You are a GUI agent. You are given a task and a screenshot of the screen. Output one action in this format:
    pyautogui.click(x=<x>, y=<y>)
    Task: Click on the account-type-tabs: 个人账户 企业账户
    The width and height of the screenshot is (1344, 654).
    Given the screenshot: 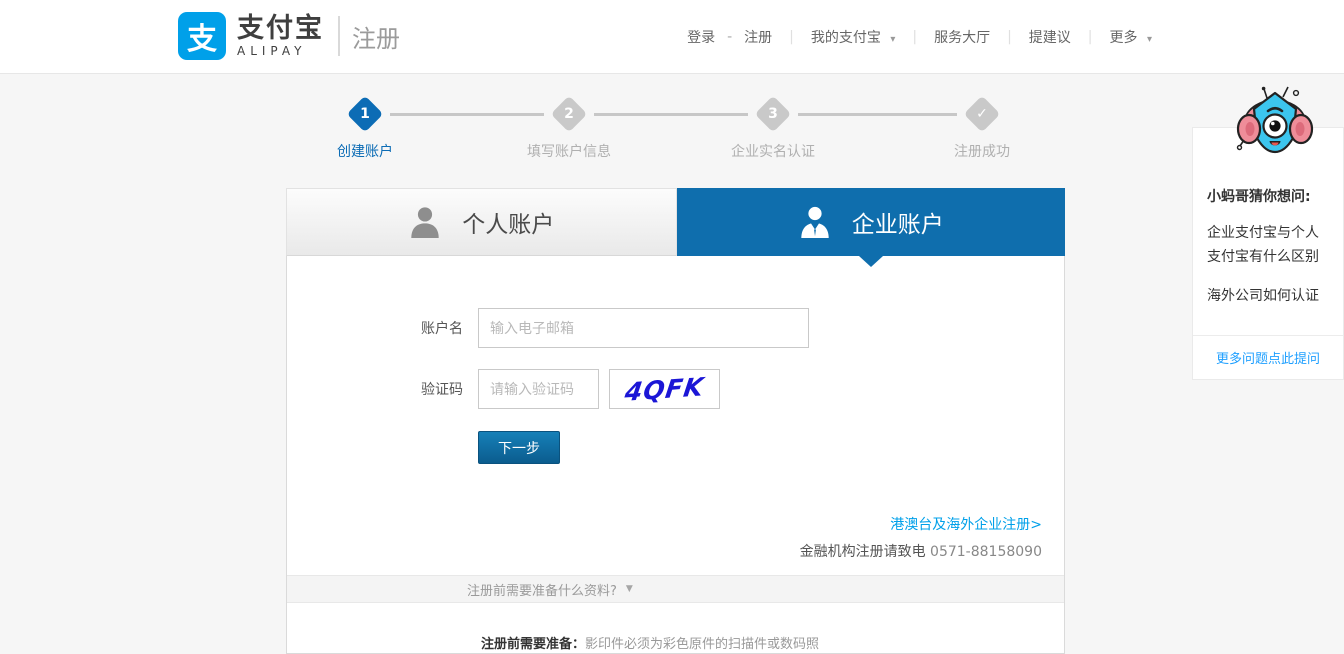 What is the action you would take?
    pyautogui.click(x=675, y=227)
    